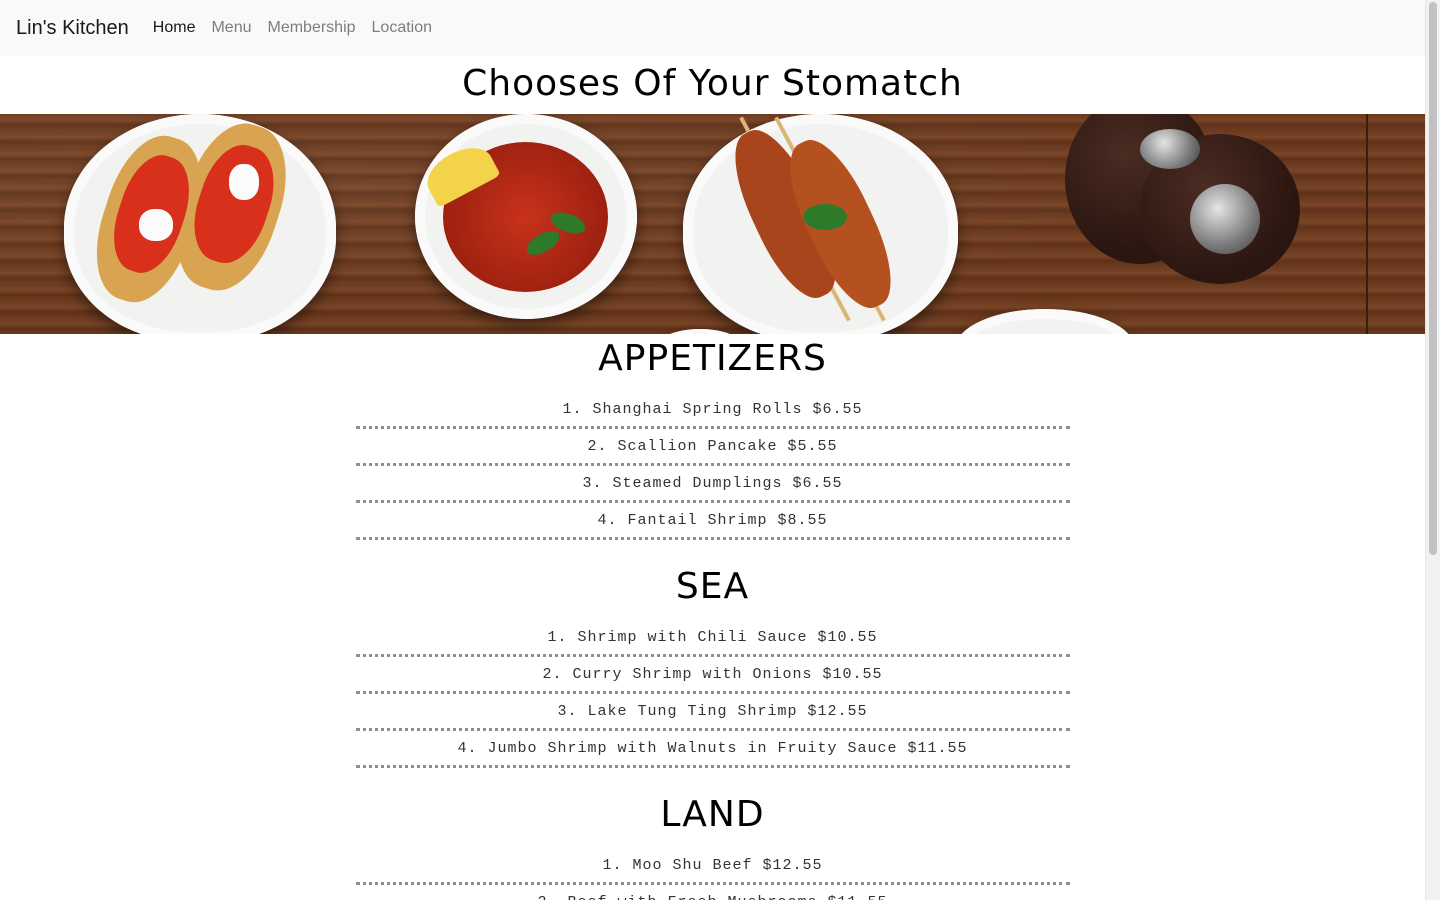  Describe the element at coordinates (1433, 278) in the screenshot. I see `scrollbar-thumb` at that location.